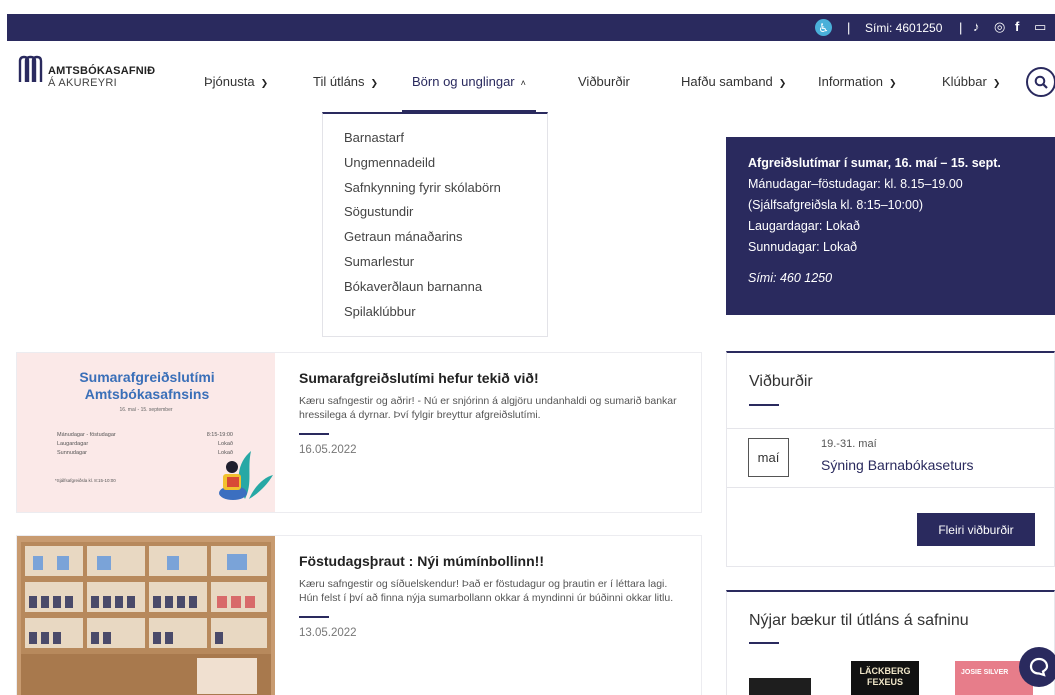 The height and width of the screenshot is (695, 1055). Describe the element at coordinates (73, 444) in the screenshot. I see `poster-day: Laugardagar` at that location.